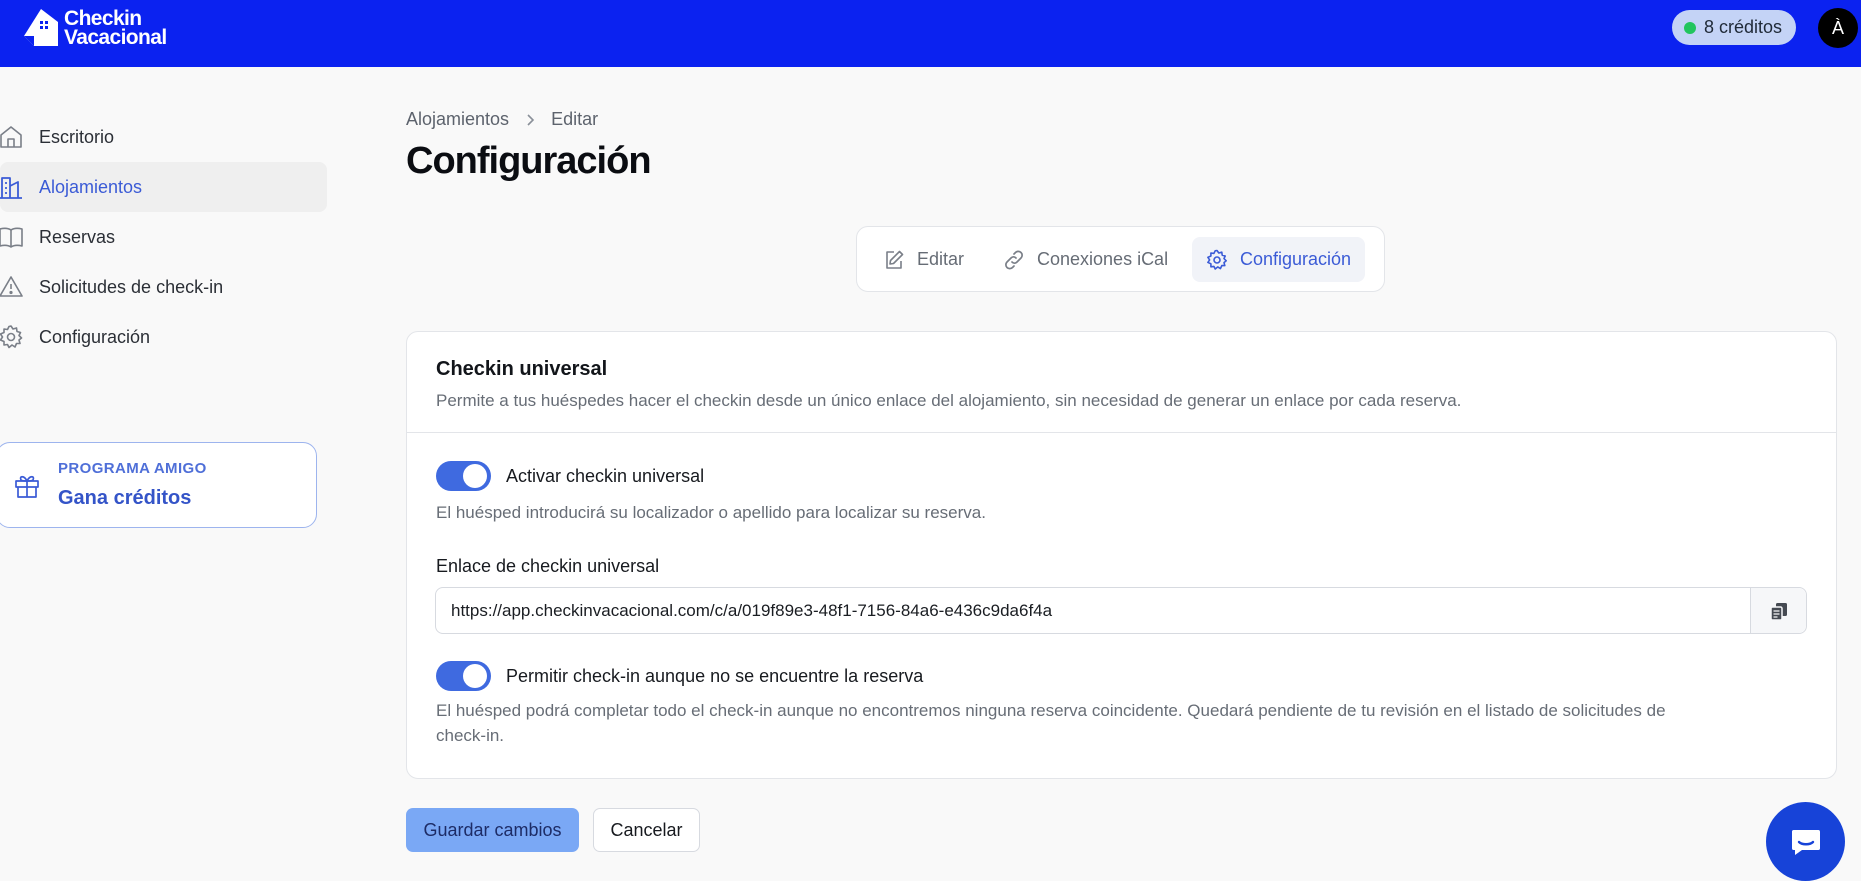 The height and width of the screenshot is (881, 1861). I want to click on sidebar-item-configuracion: Configuración, so click(163, 337).